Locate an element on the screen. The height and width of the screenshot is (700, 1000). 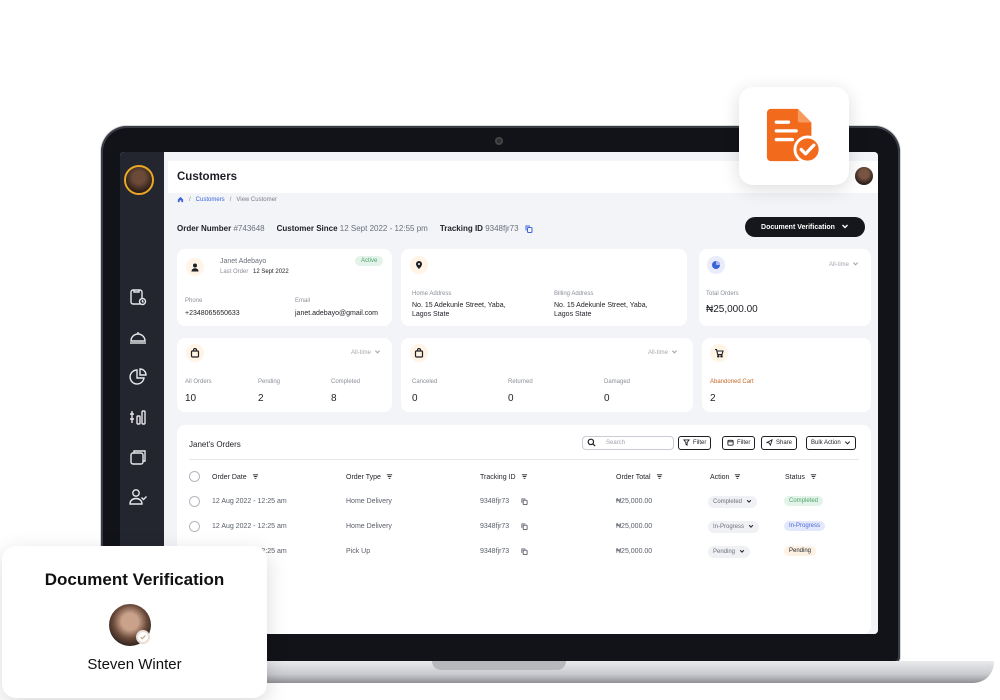
finance-chart-icon is located at coordinates (138, 417).